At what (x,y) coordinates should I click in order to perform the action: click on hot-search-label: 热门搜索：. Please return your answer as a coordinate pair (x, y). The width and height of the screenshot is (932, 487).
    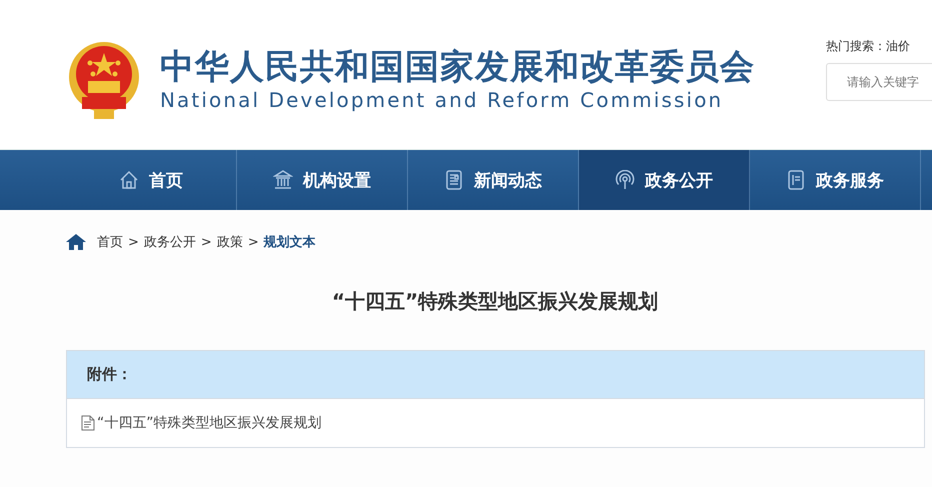
    Looking at the image, I should click on (856, 46).